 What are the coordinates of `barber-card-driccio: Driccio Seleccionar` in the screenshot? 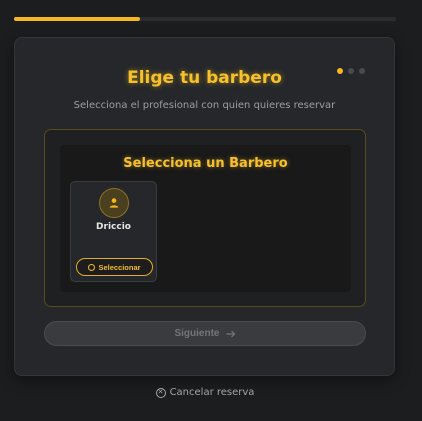 It's located at (113, 231).